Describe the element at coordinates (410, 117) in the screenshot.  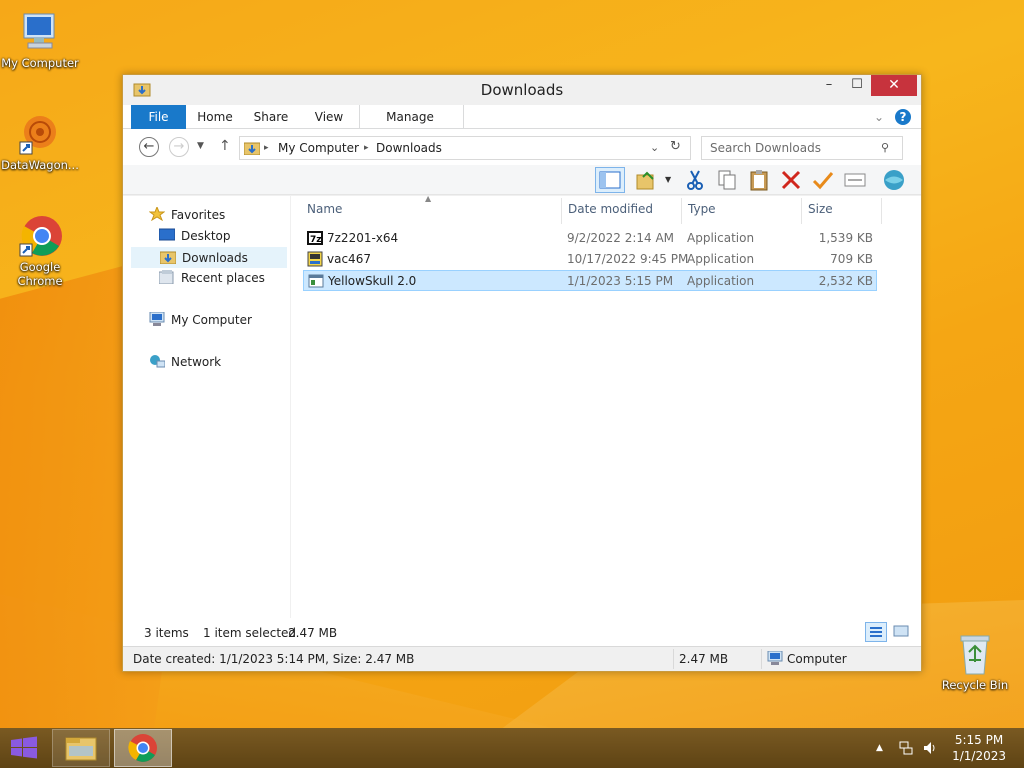
I see `tab-manage: Manage` at that location.